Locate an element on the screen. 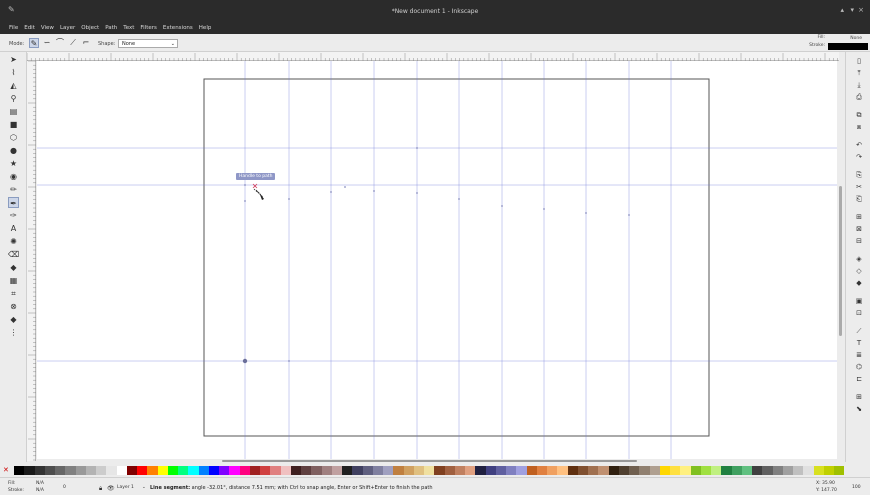 The width and height of the screenshot is (870, 495). menu-path: Path is located at coordinates (111, 28).